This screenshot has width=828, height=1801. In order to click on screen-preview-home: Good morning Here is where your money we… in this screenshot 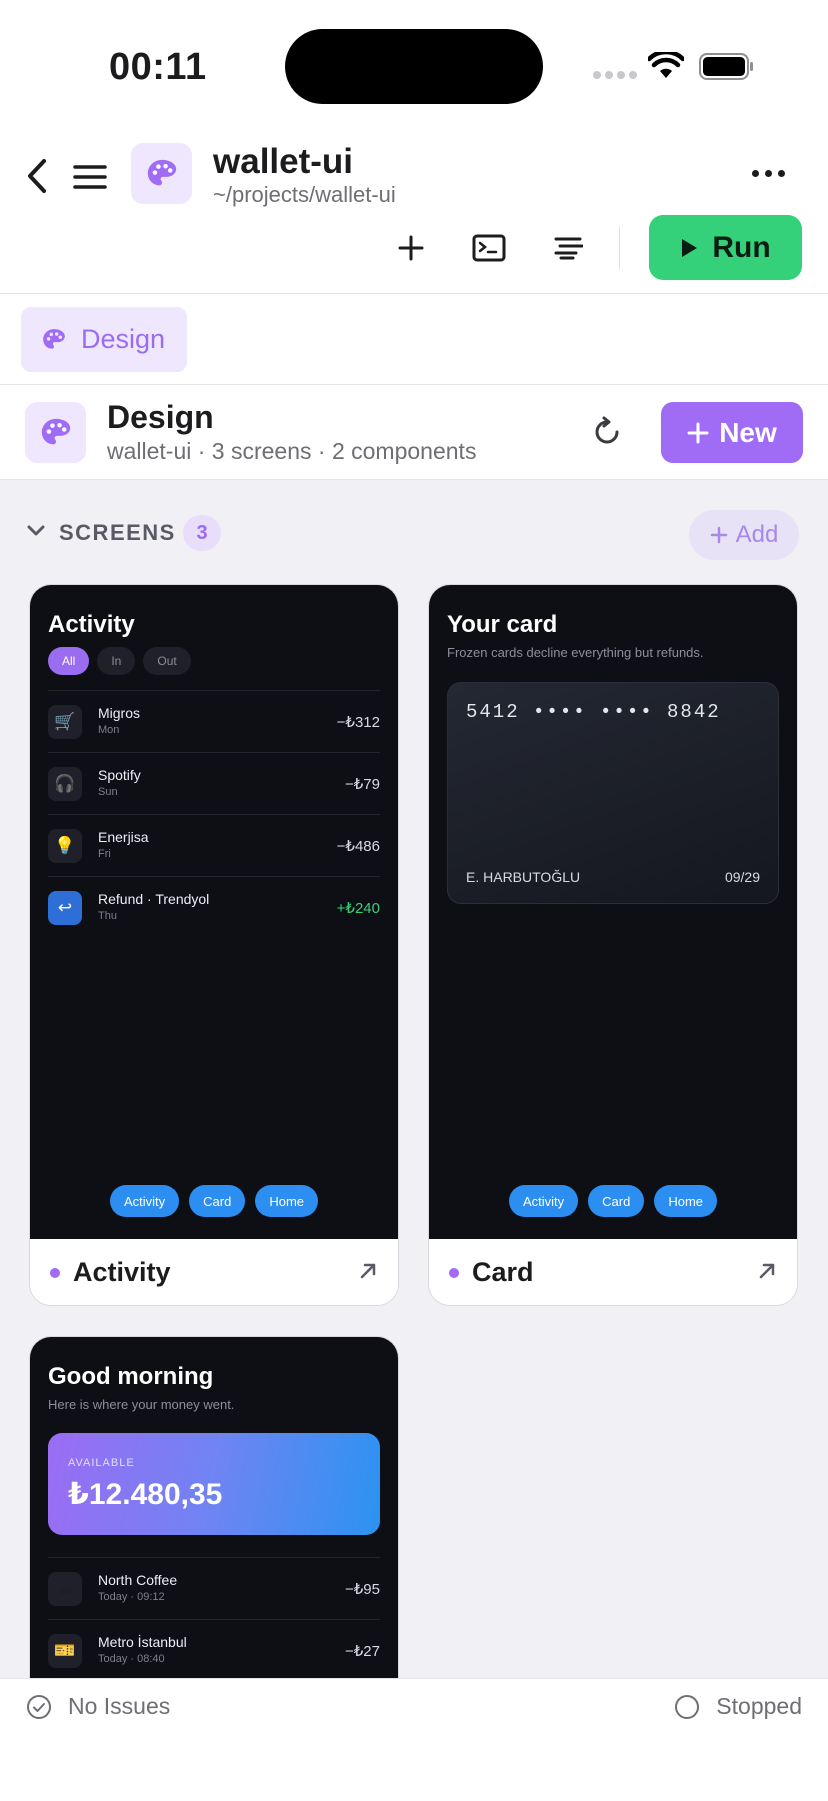, I will do `click(214, 1507)`.